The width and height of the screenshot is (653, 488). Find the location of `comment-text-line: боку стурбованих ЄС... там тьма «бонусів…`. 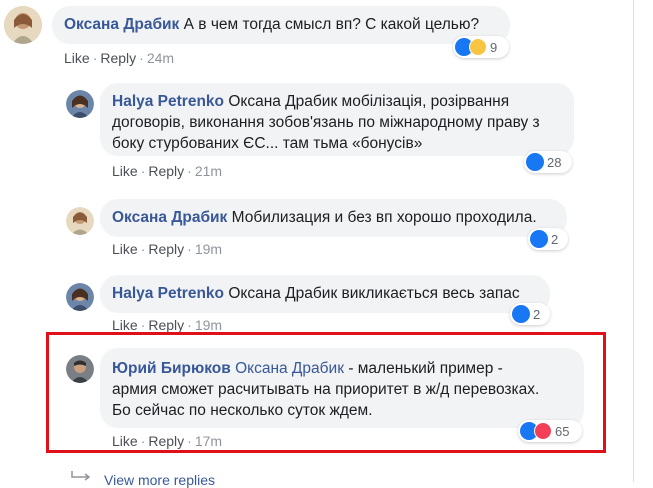

comment-text-line: боку стурбованих ЄС... там тьма «бонусів… is located at coordinates (267, 143).